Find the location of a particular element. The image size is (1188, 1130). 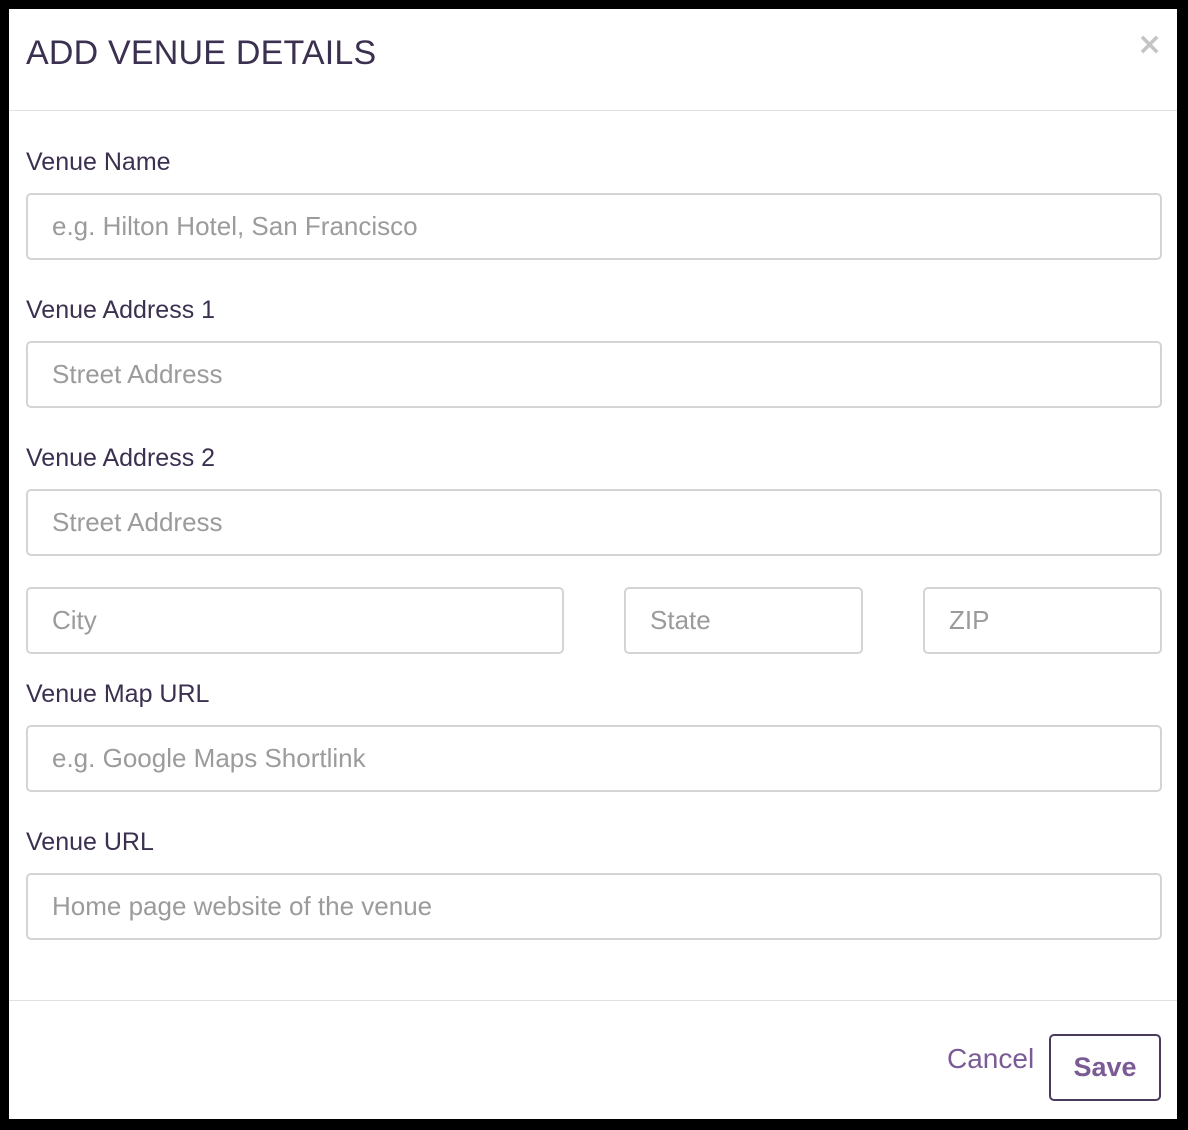

venue-address-2-input is located at coordinates (594, 522).